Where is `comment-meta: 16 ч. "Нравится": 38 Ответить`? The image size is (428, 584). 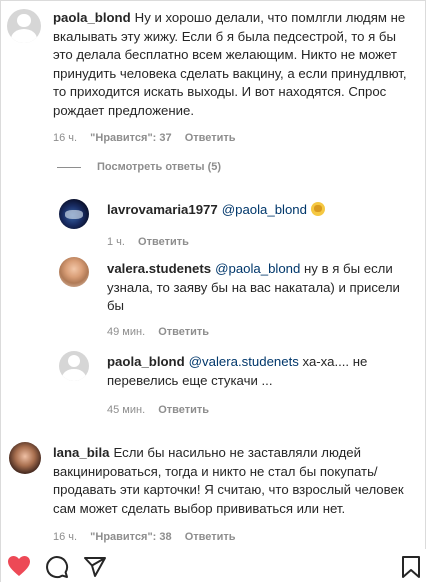 comment-meta: 16 ч. "Нравится": 38 Ответить is located at coordinates (149, 537).